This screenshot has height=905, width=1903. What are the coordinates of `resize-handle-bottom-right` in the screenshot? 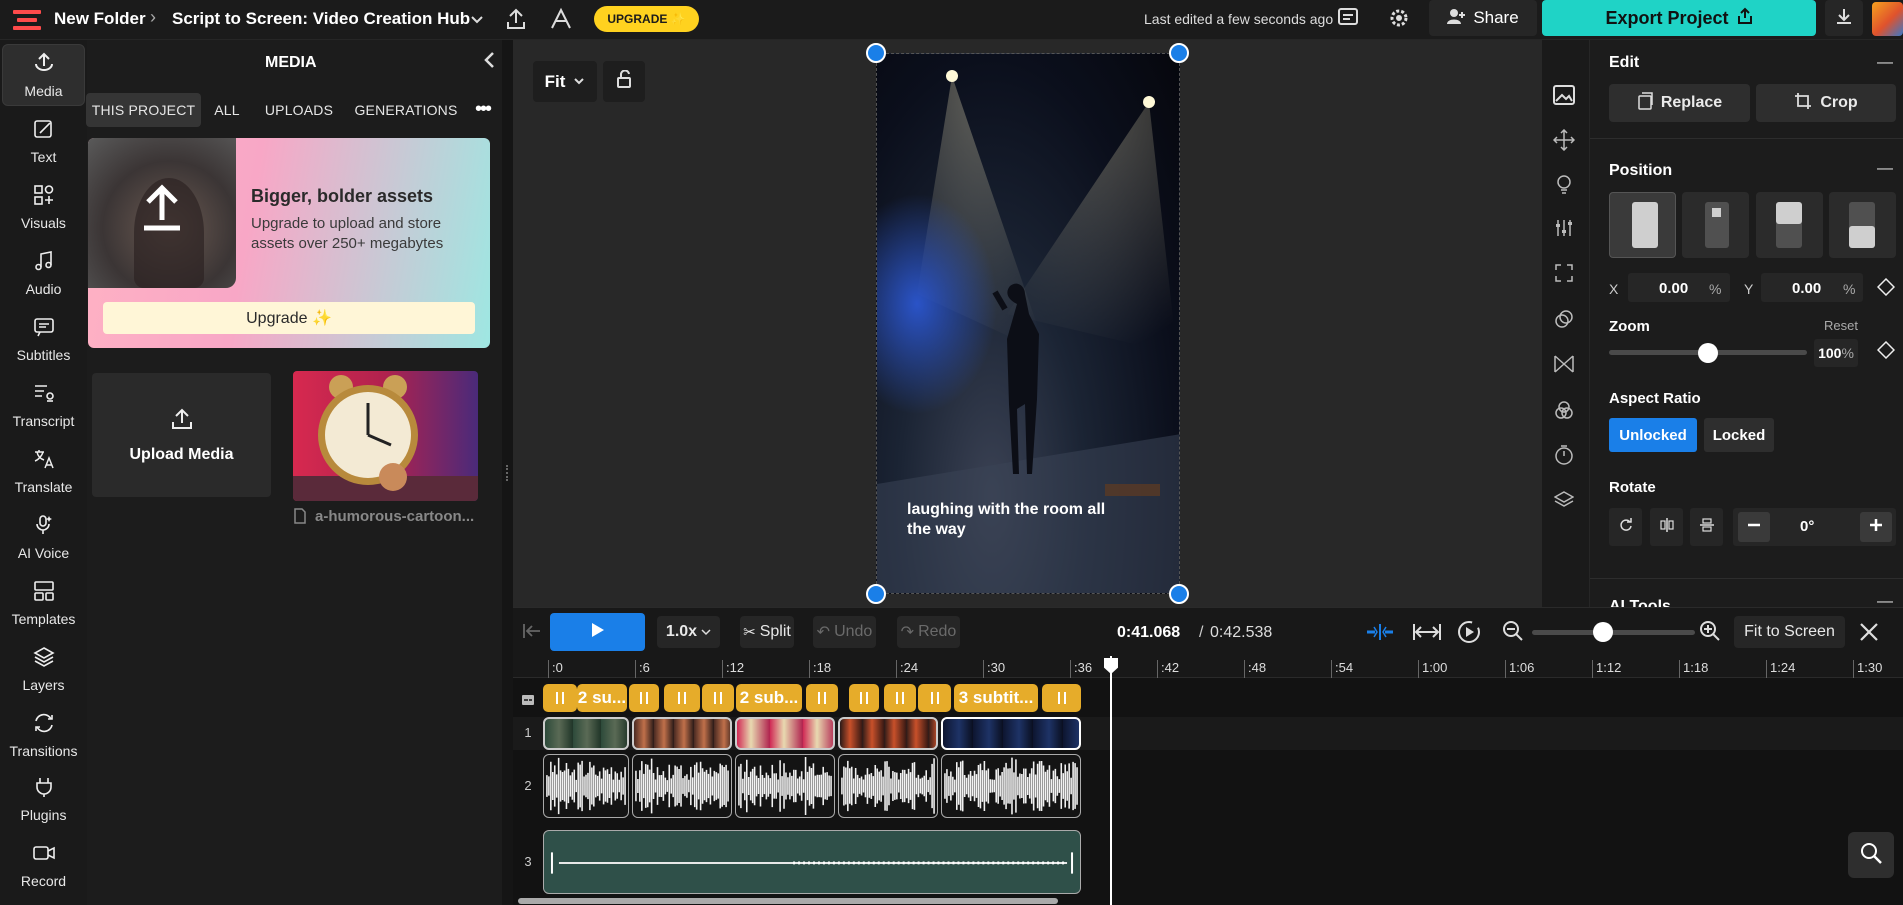 It's located at (1179, 594).